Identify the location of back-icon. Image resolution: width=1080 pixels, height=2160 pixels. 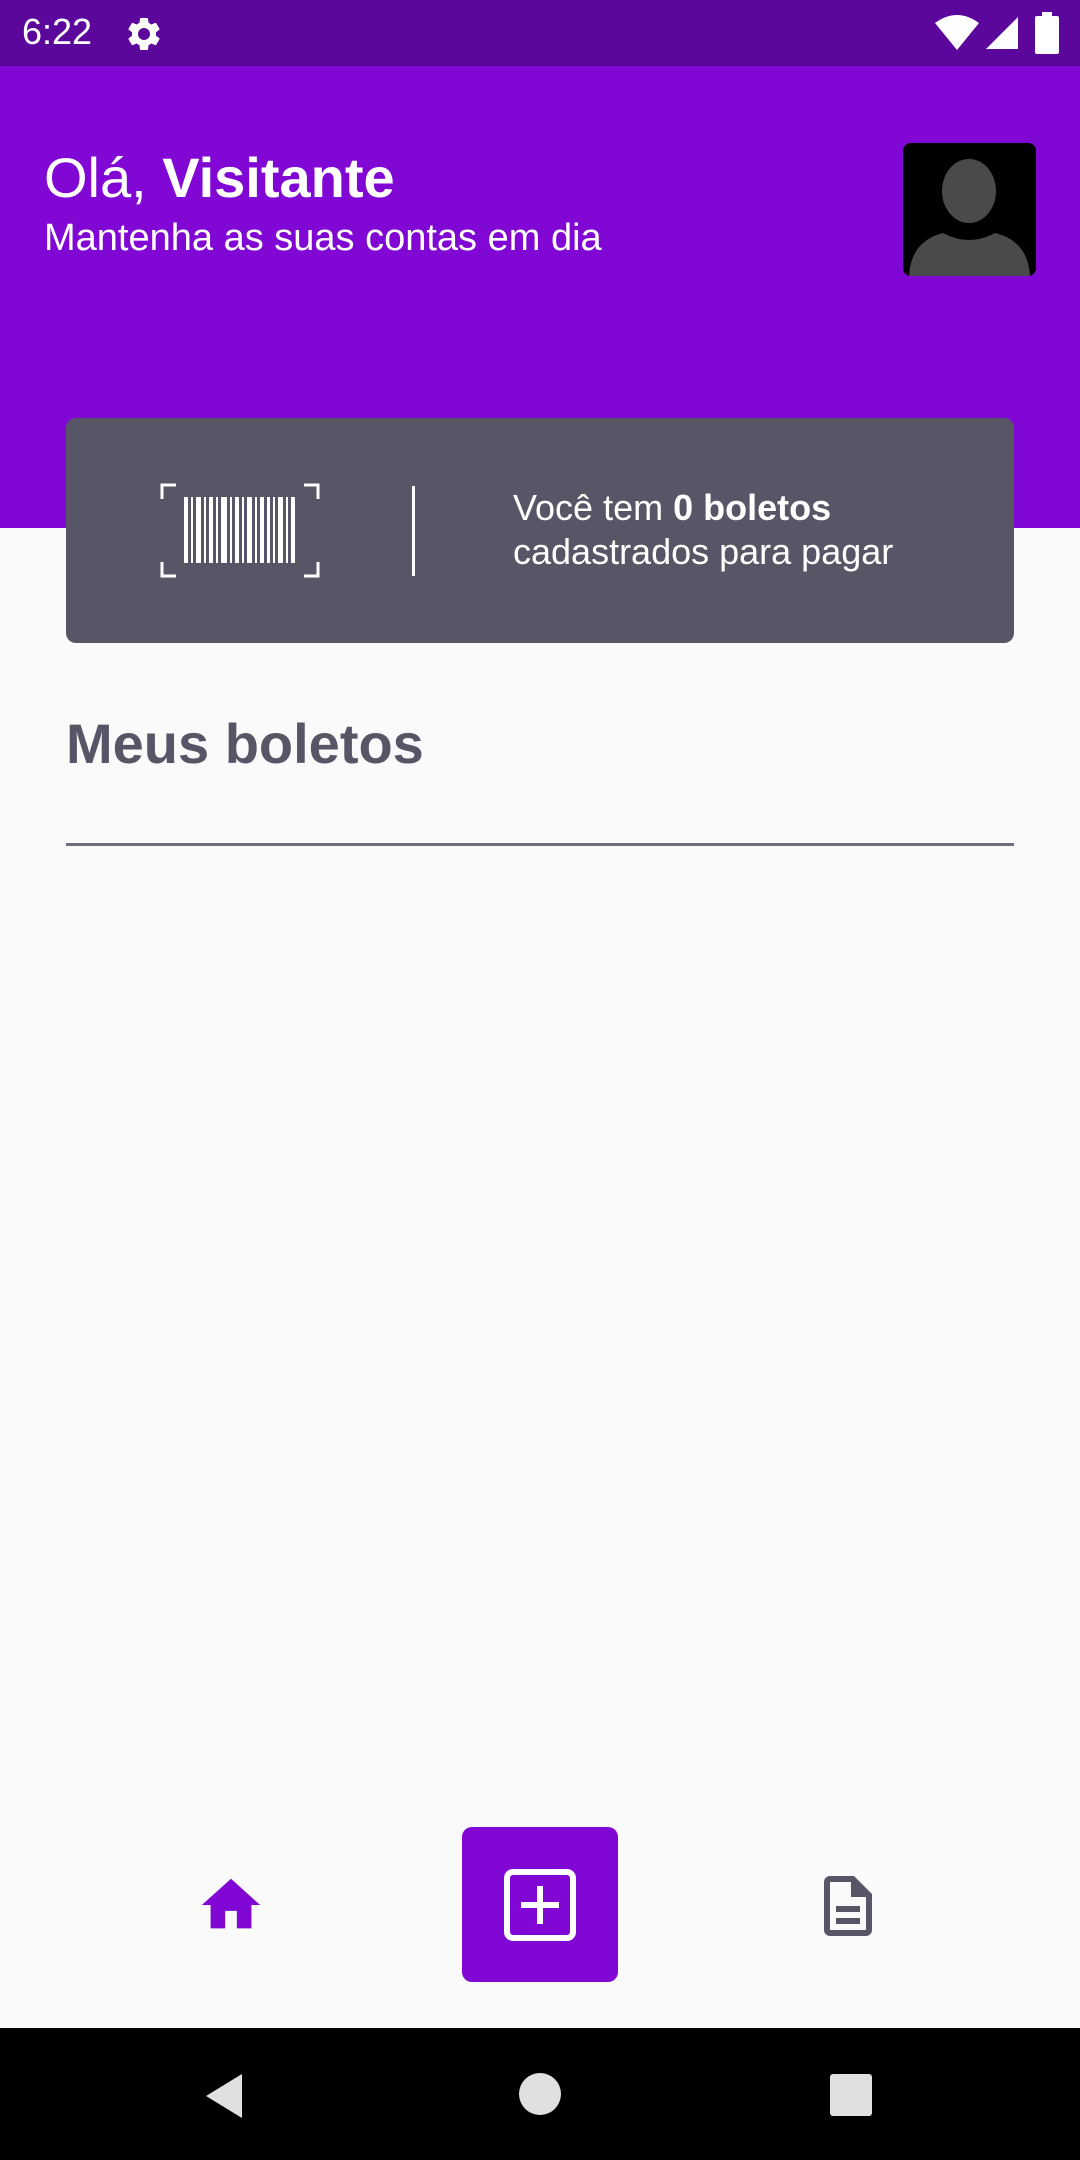
(224, 2096).